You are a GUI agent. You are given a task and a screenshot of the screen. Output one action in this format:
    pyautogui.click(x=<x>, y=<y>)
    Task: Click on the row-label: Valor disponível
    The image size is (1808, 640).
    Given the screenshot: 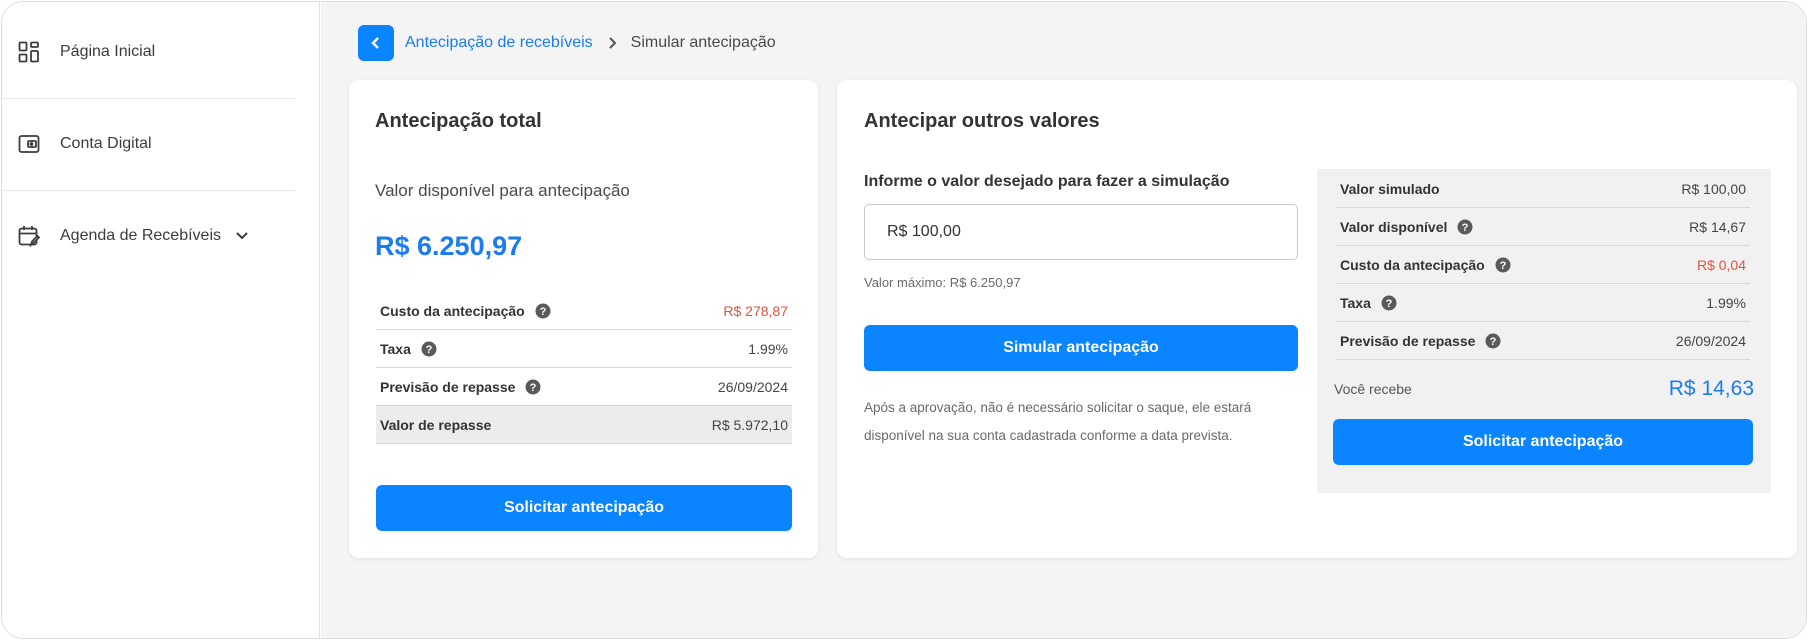 What is the action you would take?
    pyautogui.click(x=1394, y=226)
    